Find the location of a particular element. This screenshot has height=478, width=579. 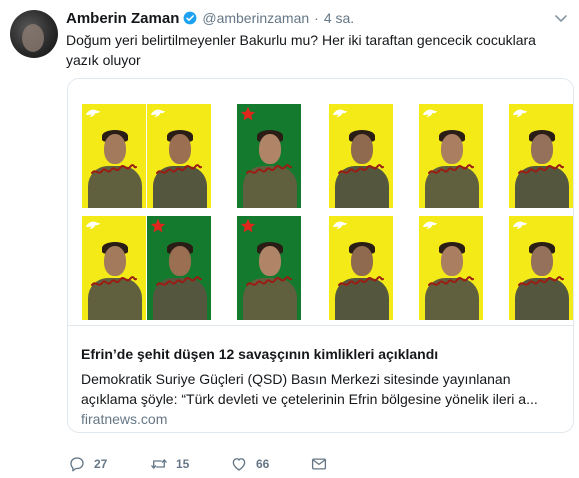

reply-icon is located at coordinates (77, 464).